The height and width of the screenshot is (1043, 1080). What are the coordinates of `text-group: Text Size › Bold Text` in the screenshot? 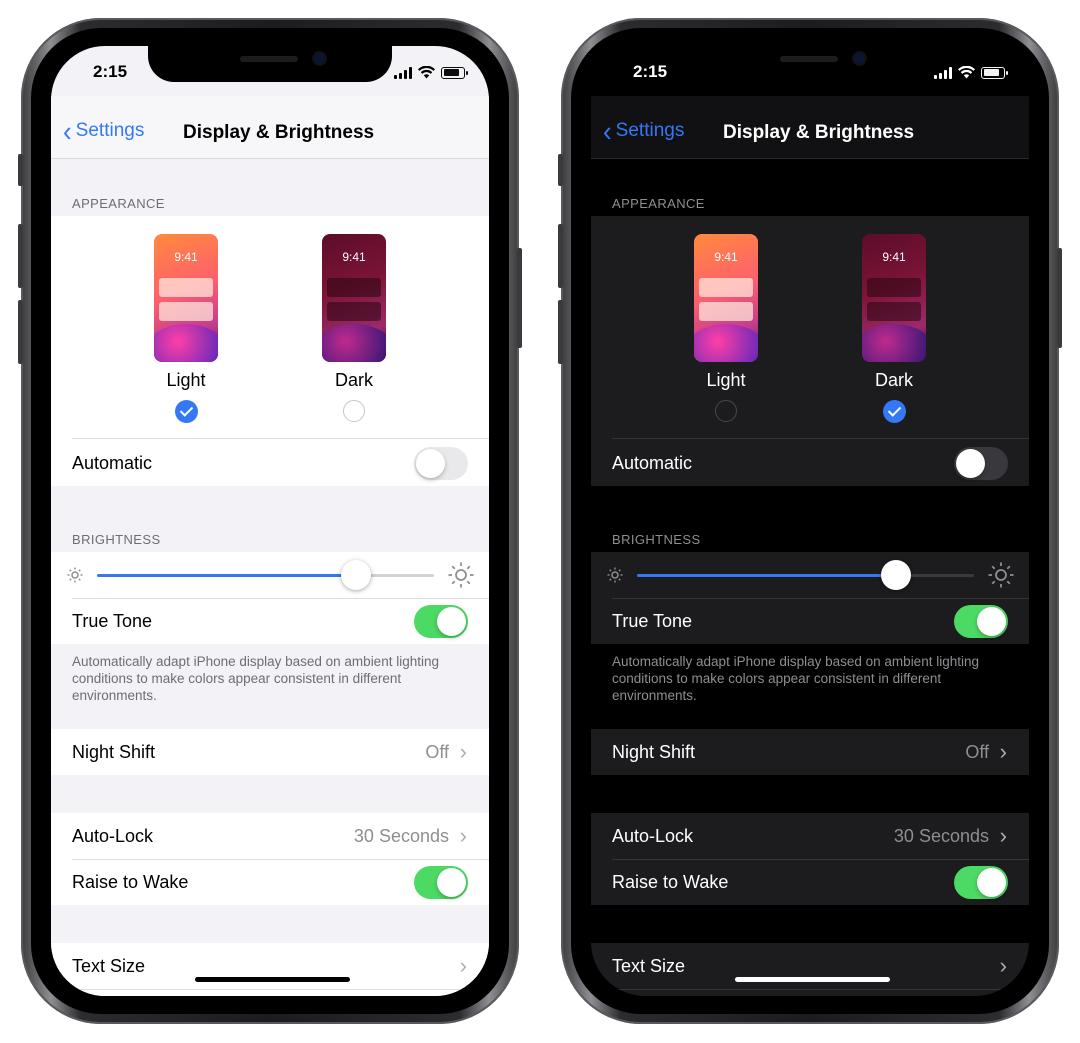 It's located at (270, 969).